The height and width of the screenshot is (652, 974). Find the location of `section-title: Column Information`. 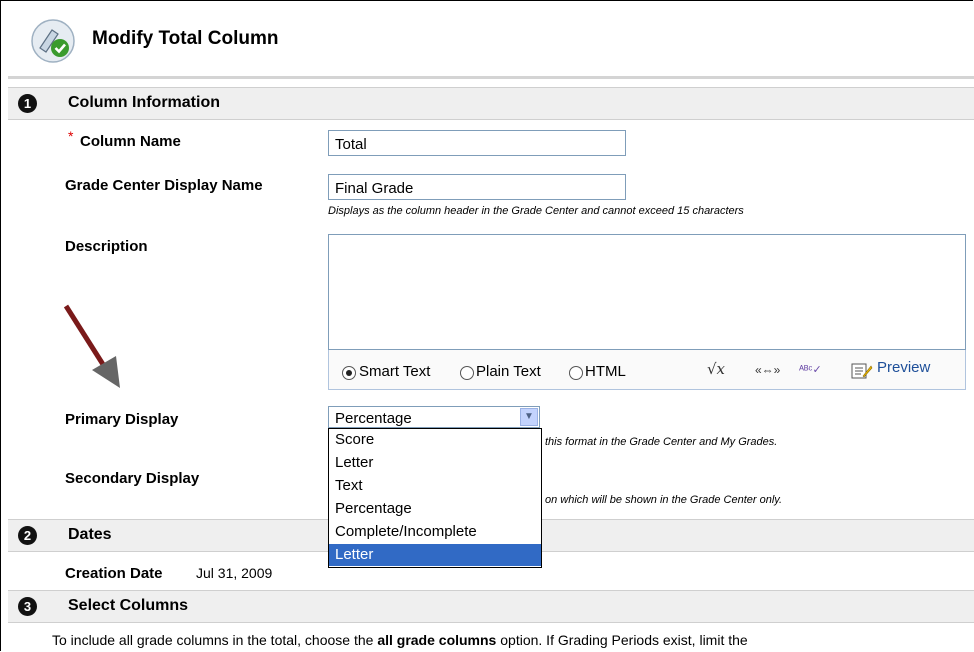

section-title: Column Information is located at coordinates (144, 102).